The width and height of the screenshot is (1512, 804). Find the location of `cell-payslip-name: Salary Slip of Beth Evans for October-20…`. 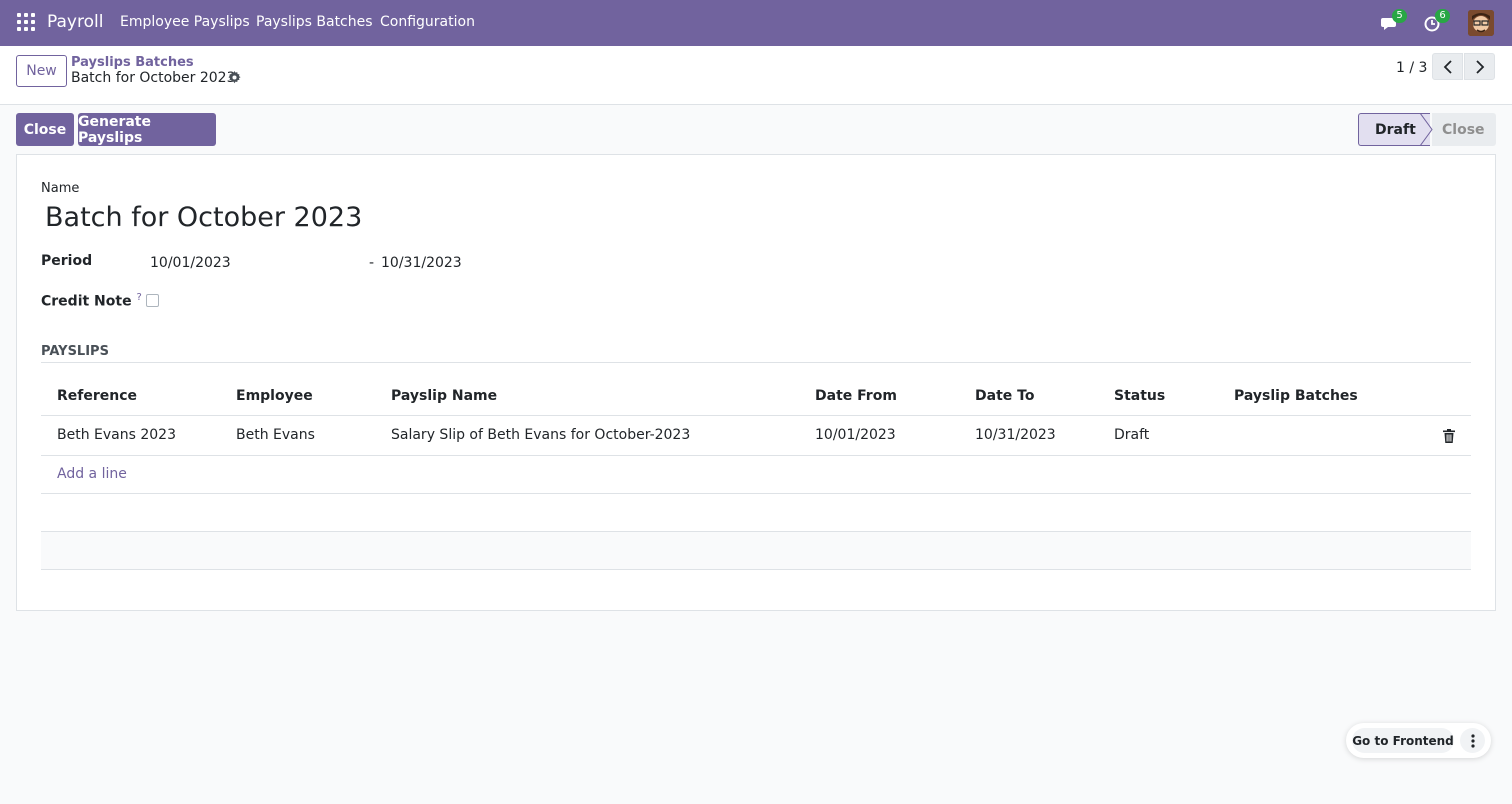

cell-payslip-name: Salary Slip of Beth Evans for October-20… is located at coordinates (540, 435).